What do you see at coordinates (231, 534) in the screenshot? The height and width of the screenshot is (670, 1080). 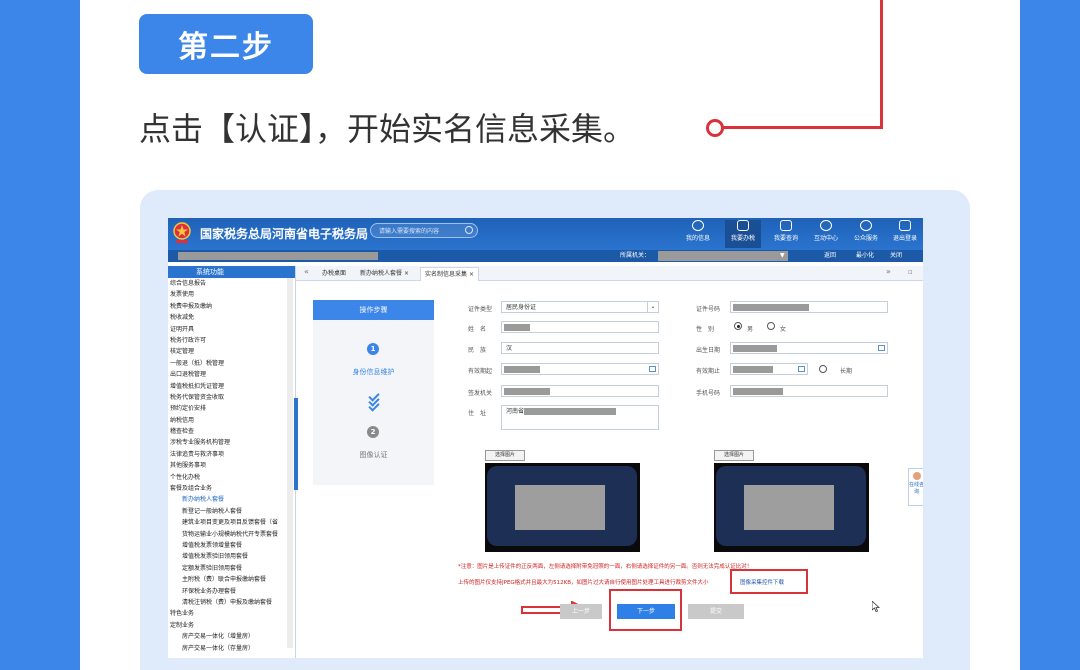 I see `sidebar-item: 货物运输业小规模纳税代开专票套餐` at bounding box center [231, 534].